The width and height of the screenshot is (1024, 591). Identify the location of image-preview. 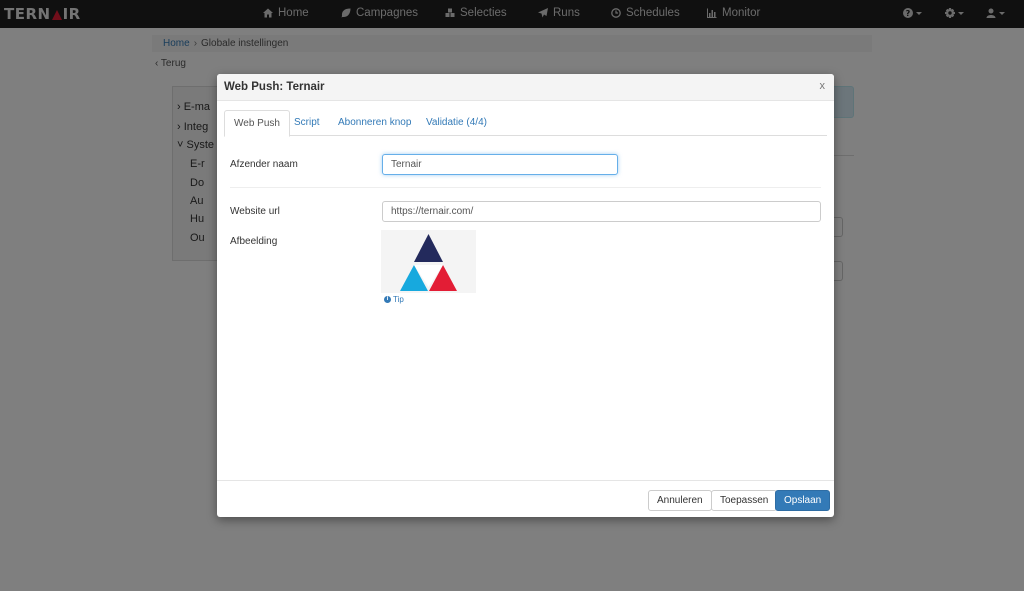
(428, 261).